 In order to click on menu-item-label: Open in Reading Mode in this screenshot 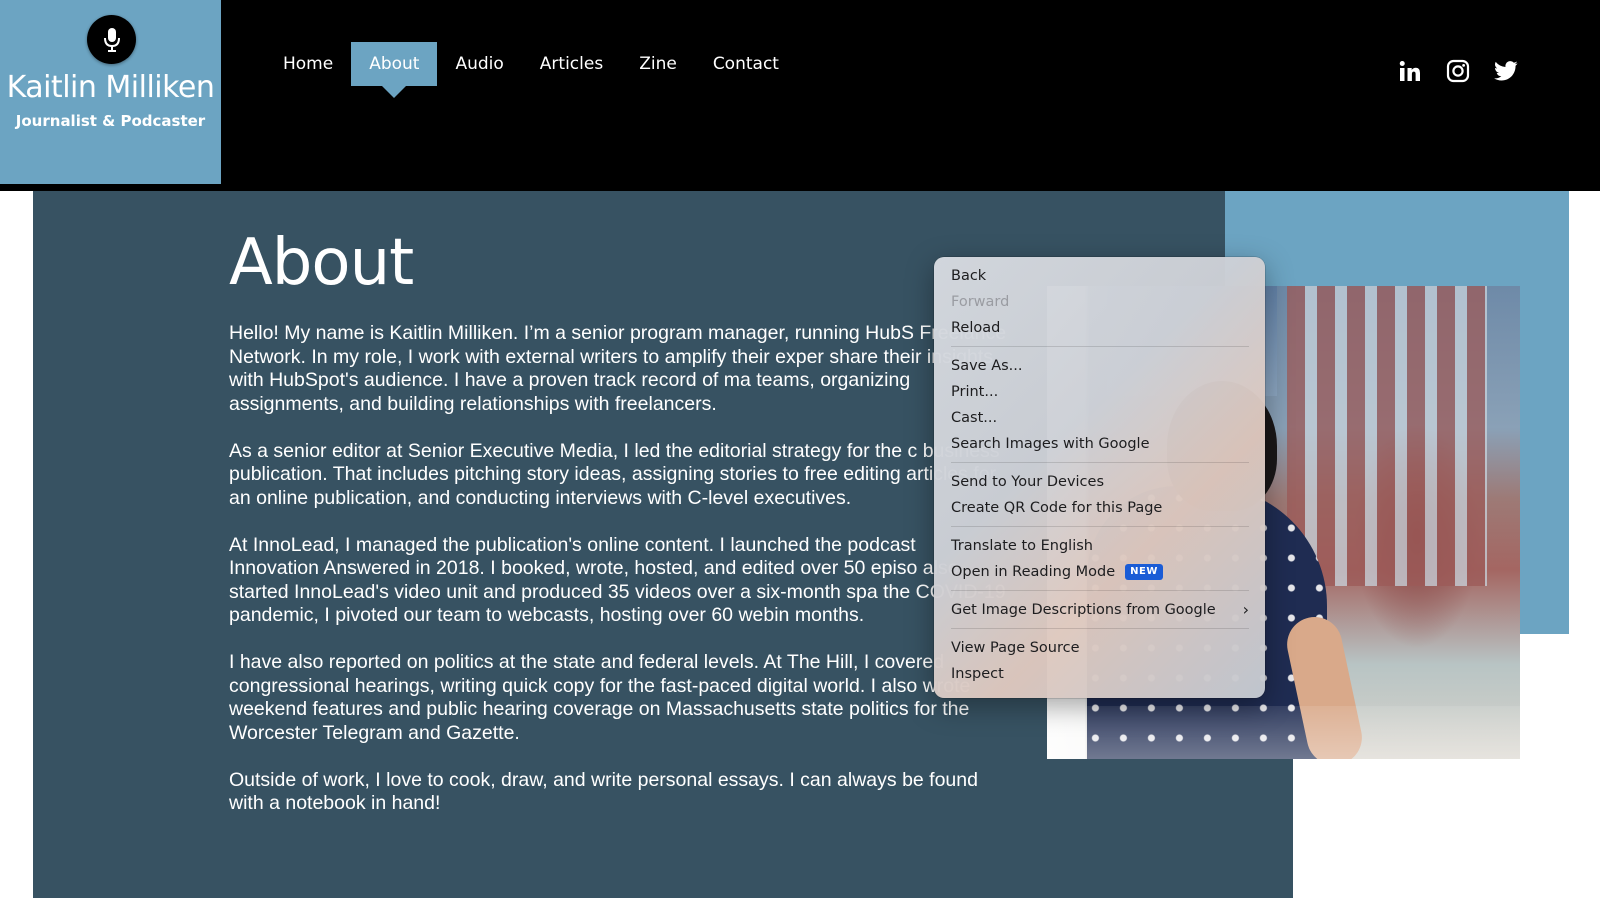, I will do `click(1033, 572)`.